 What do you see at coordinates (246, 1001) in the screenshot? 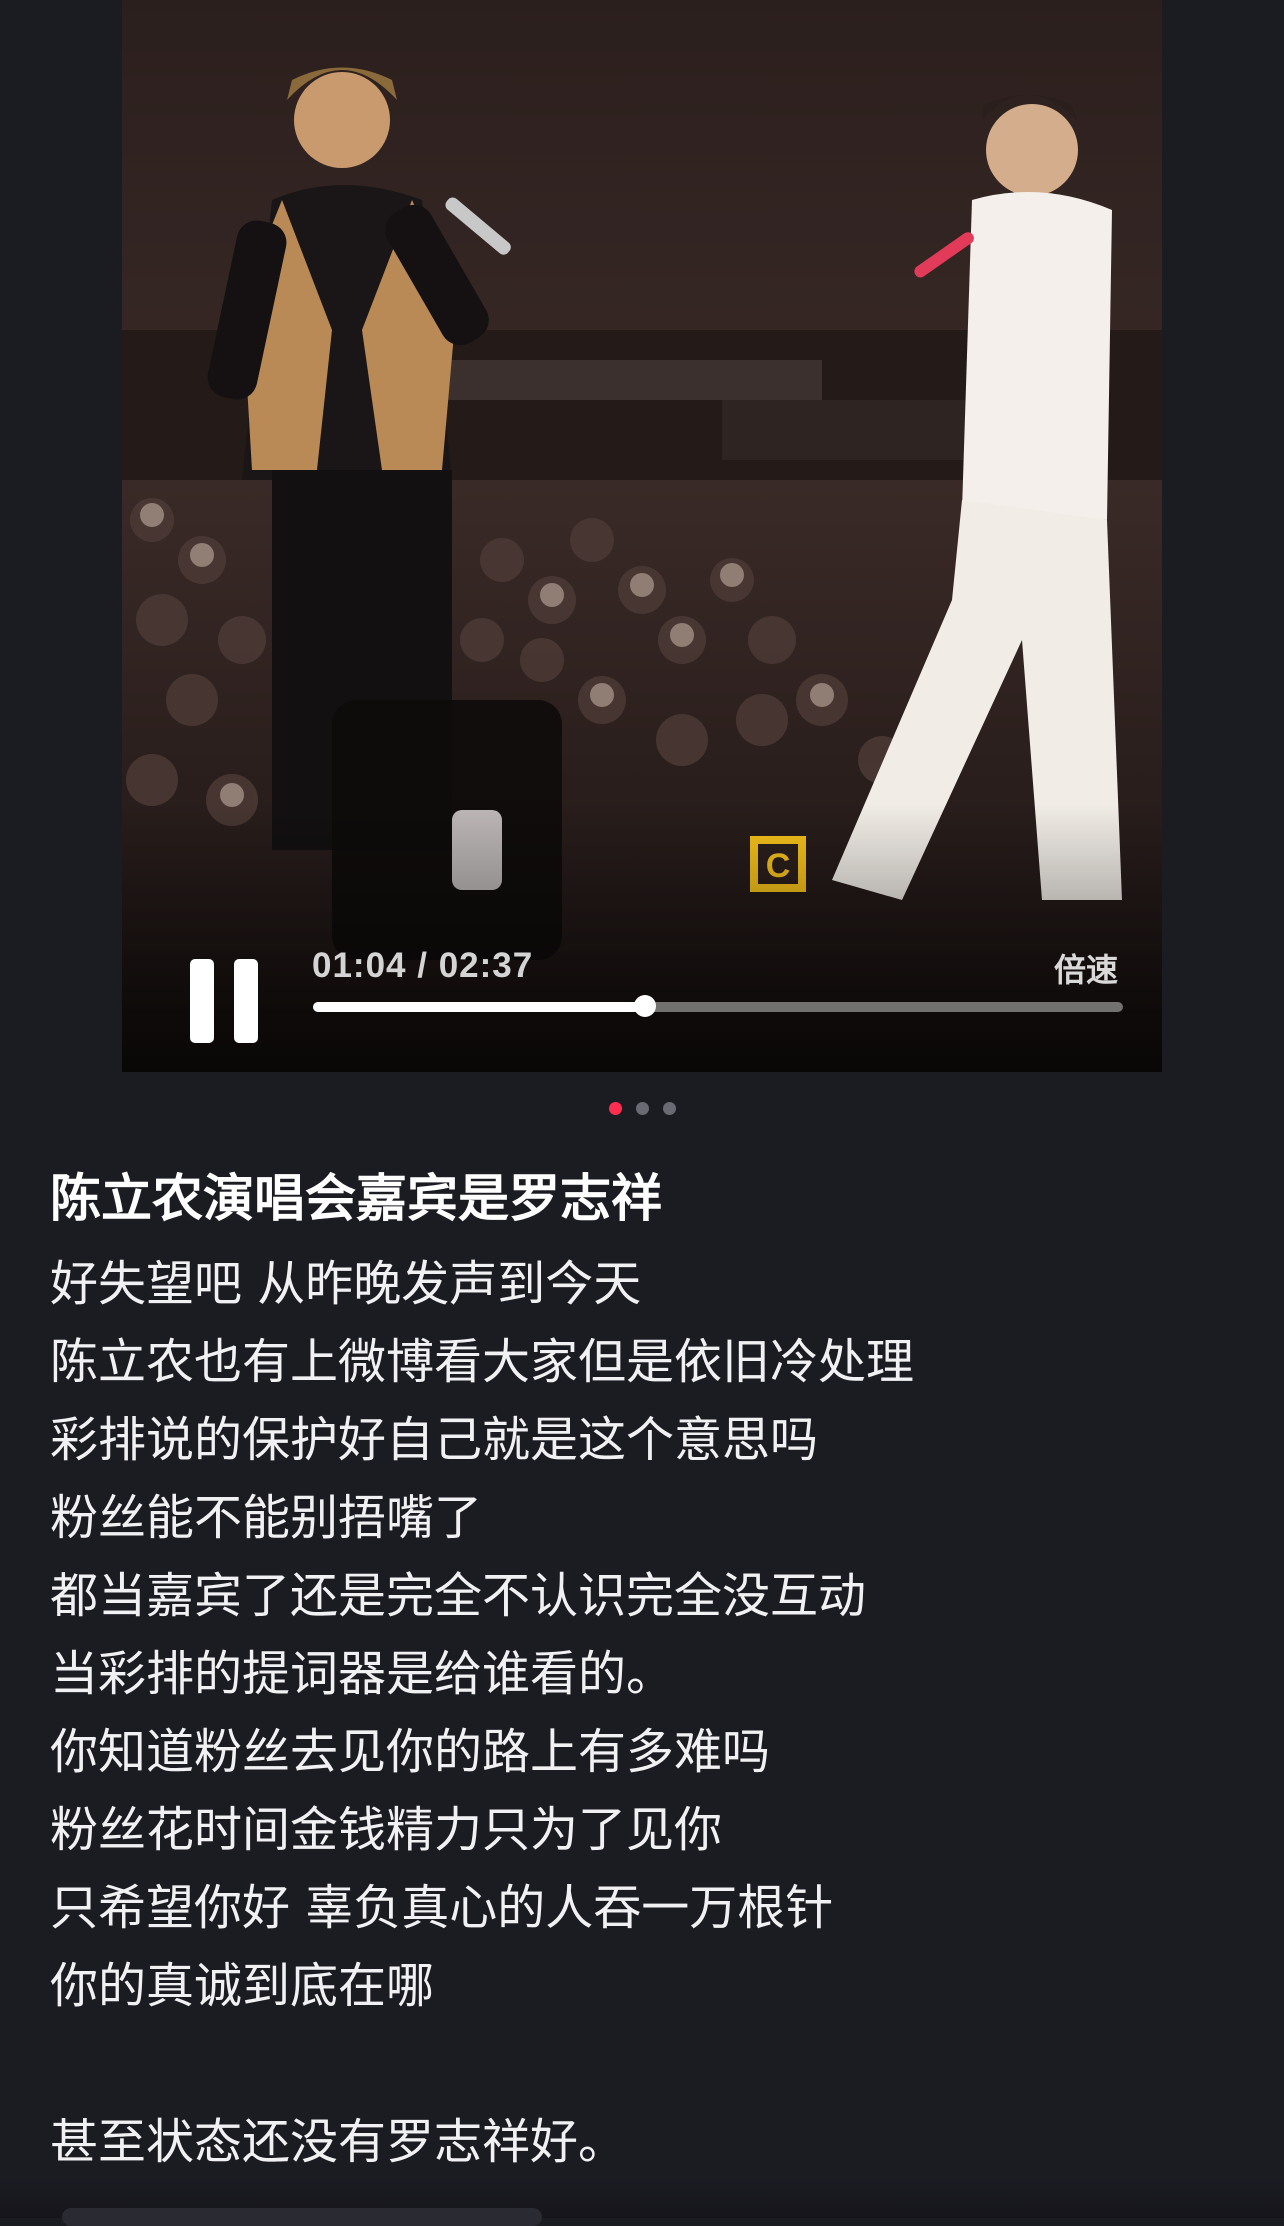
I see `pause-icon-bar` at bounding box center [246, 1001].